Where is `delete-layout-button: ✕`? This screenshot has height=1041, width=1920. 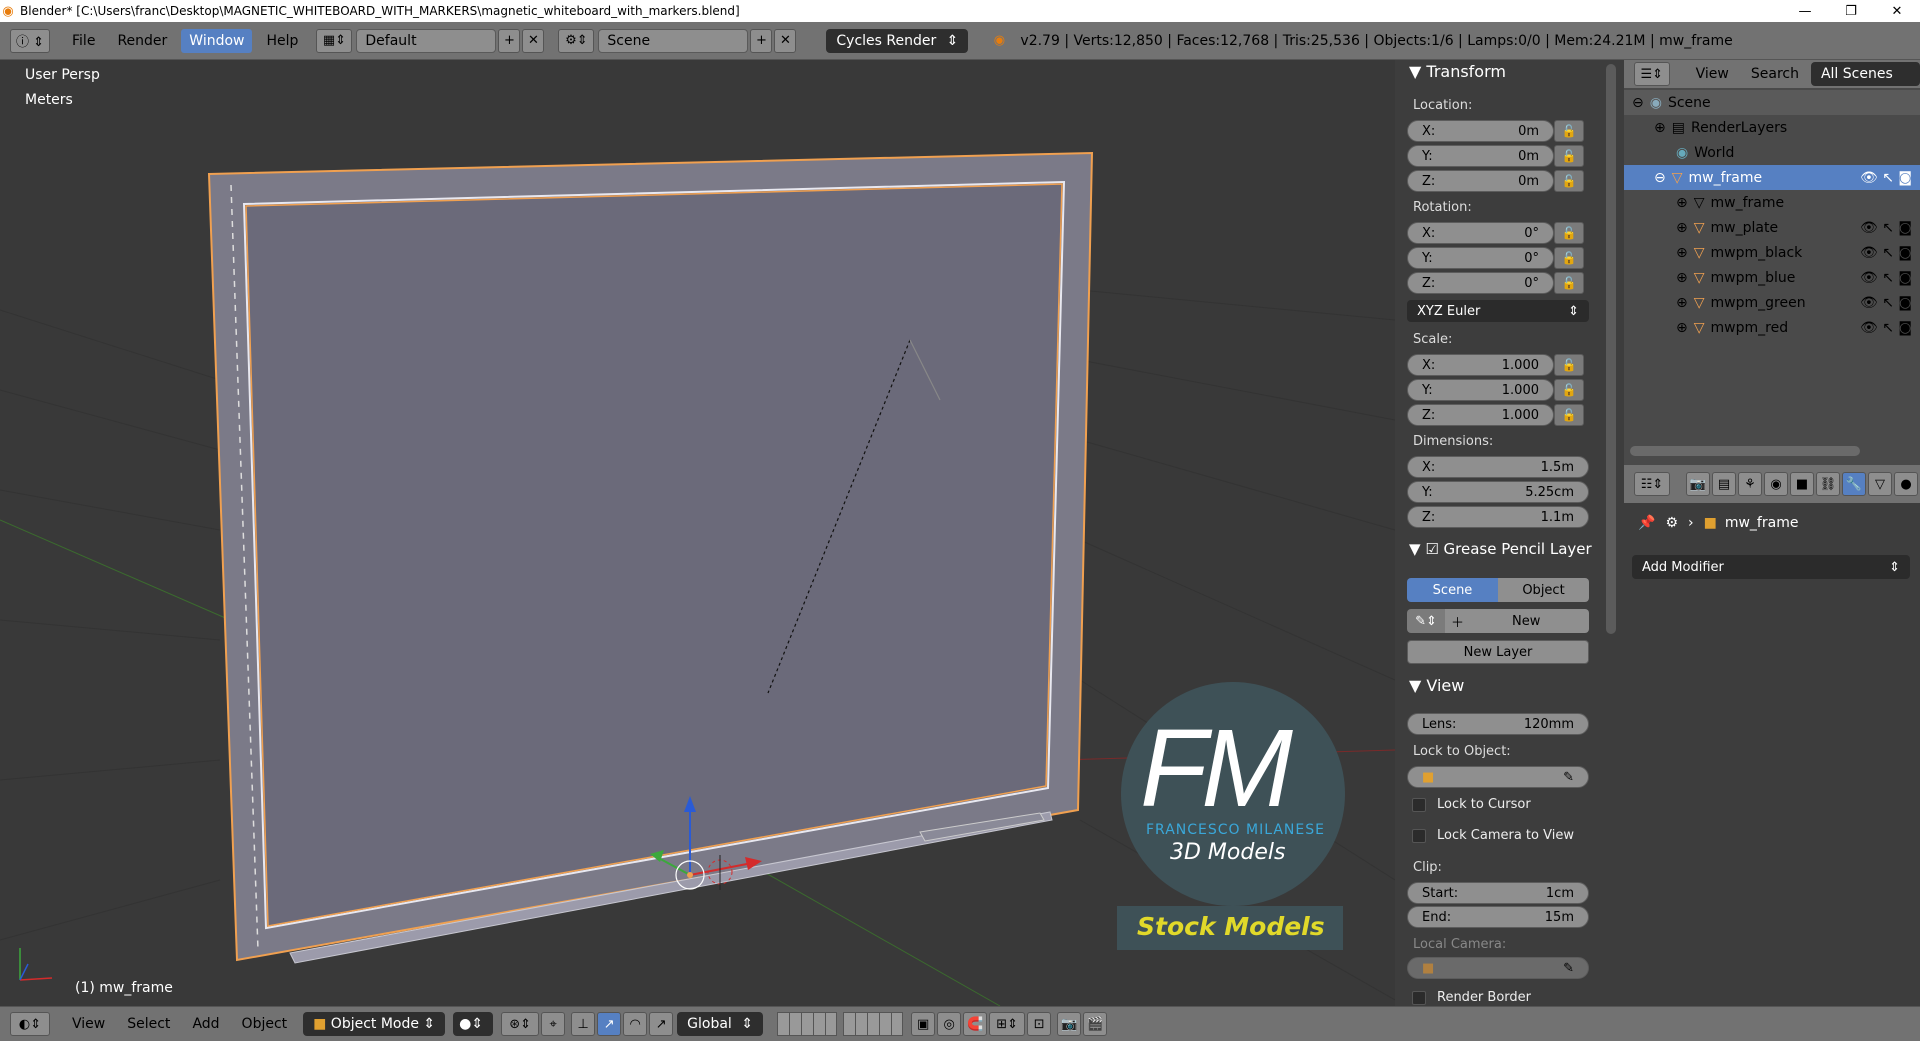
delete-layout-button: ✕ is located at coordinates (533, 40).